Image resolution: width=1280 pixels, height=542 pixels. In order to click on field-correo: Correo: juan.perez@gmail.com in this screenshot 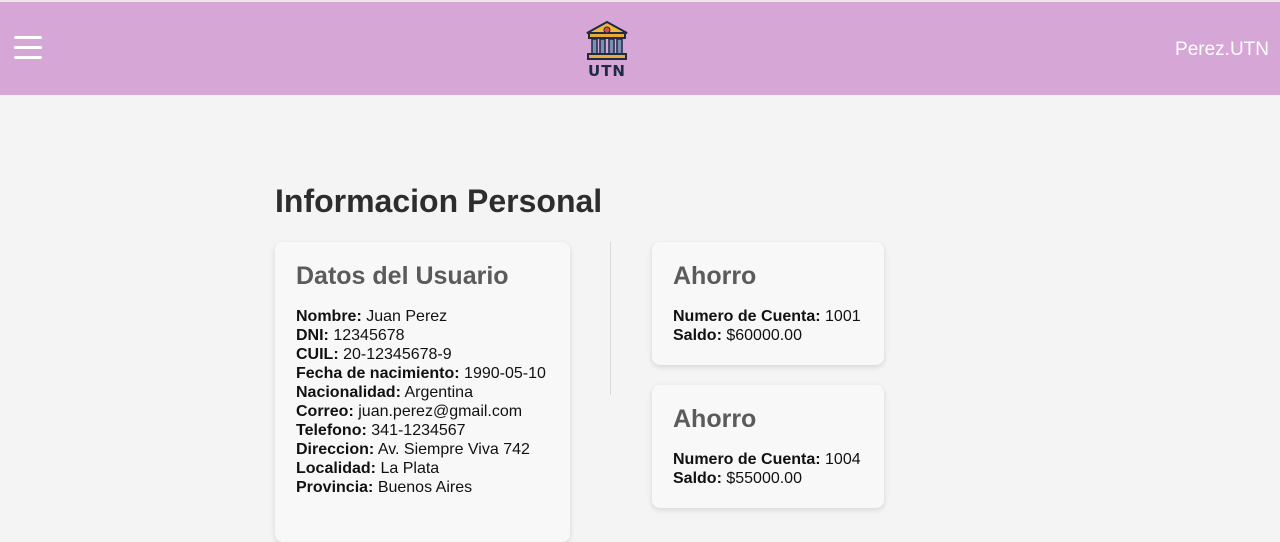, I will do `click(409, 411)`.